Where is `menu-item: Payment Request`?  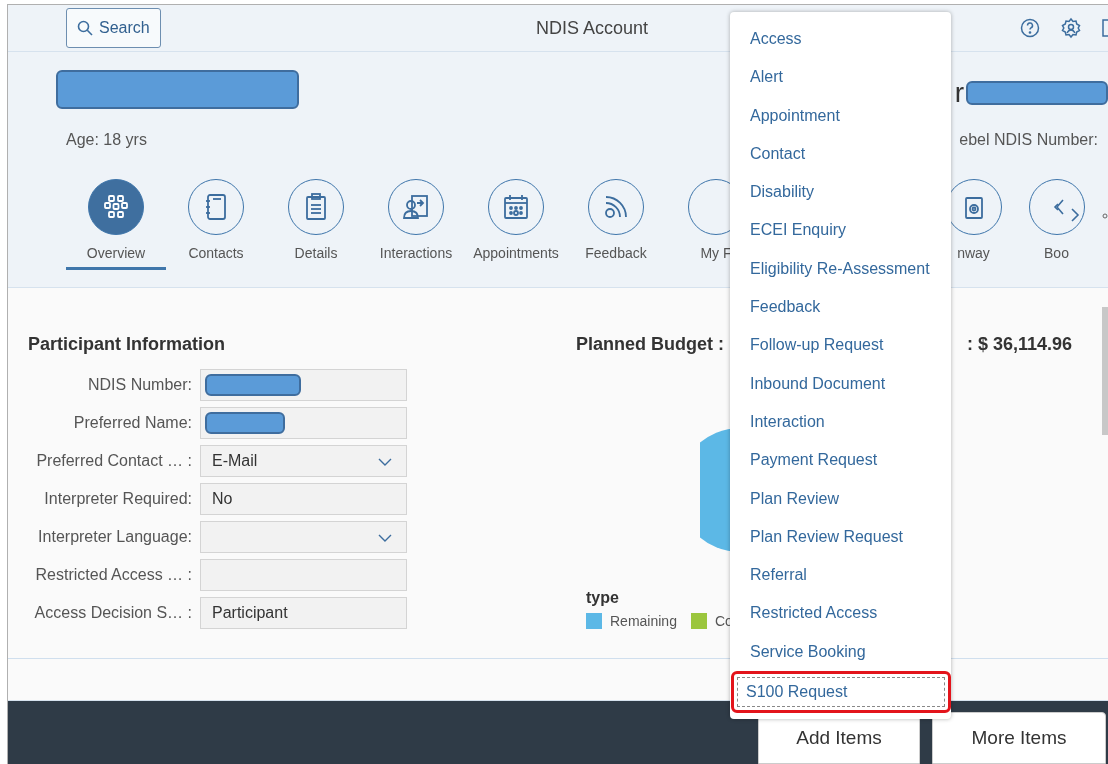
menu-item: Payment Request is located at coordinates (840, 460).